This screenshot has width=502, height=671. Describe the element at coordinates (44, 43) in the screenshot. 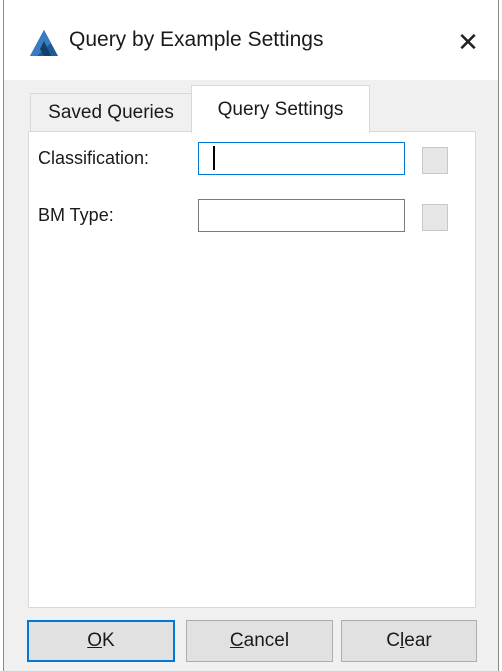

I see `triangle-logo-icon` at that location.